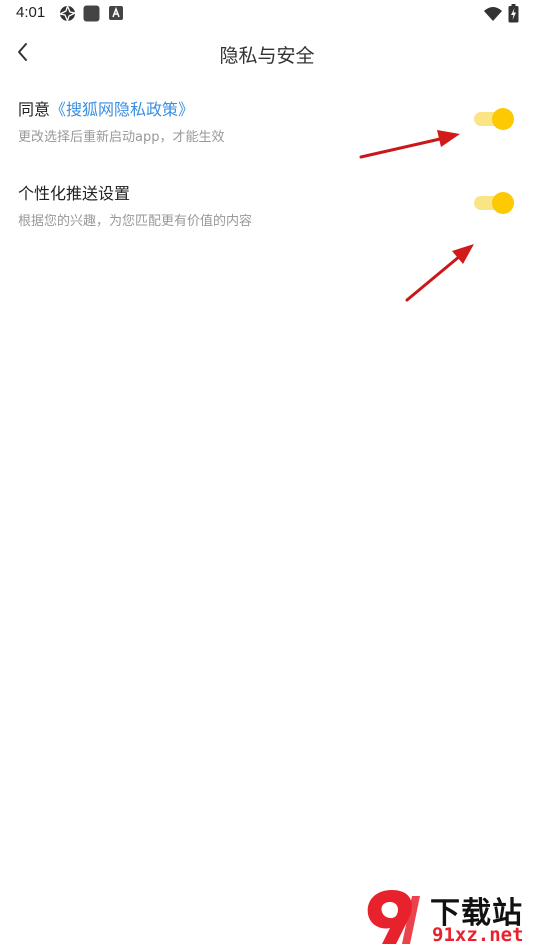 The image size is (534, 950). What do you see at coordinates (67, 13) in the screenshot?
I see `aperture-icon` at bounding box center [67, 13].